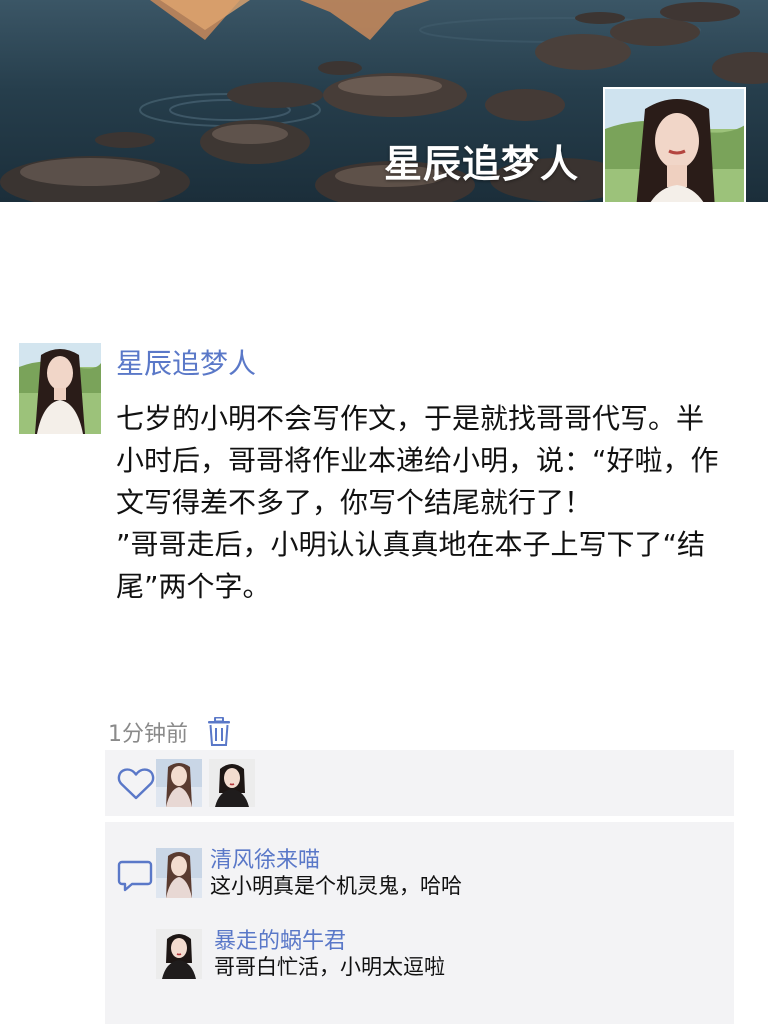 The width and height of the screenshot is (768, 1024). I want to click on like-button, so click(136, 784).